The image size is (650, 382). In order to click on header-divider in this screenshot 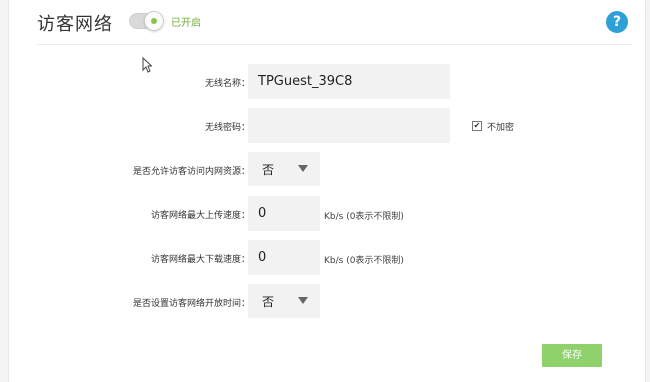, I will do `click(335, 44)`.